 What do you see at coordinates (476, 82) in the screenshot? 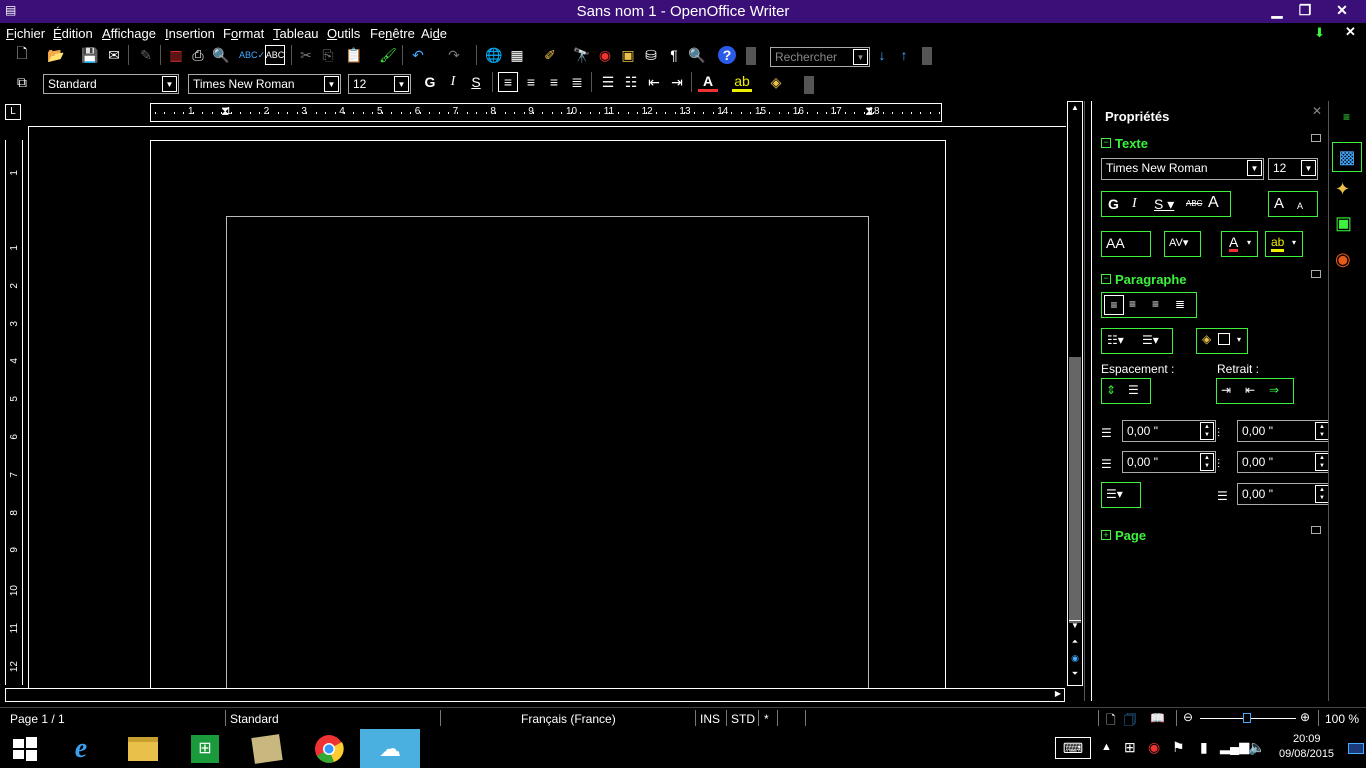
I see `underline-button: S` at bounding box center [476, 82].